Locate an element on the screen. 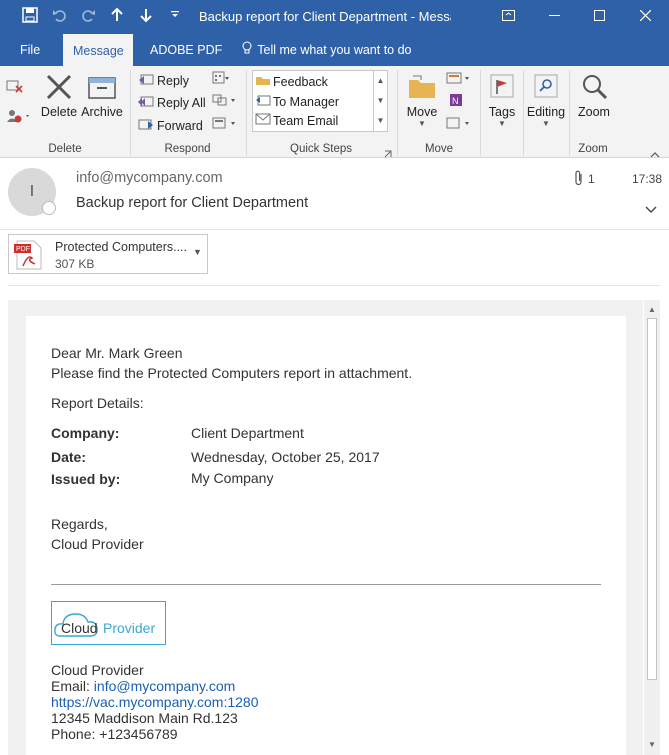 The image size is (669, 755). cloud-logo-icon: Cloud Provider is located at coordinates (104, 625).